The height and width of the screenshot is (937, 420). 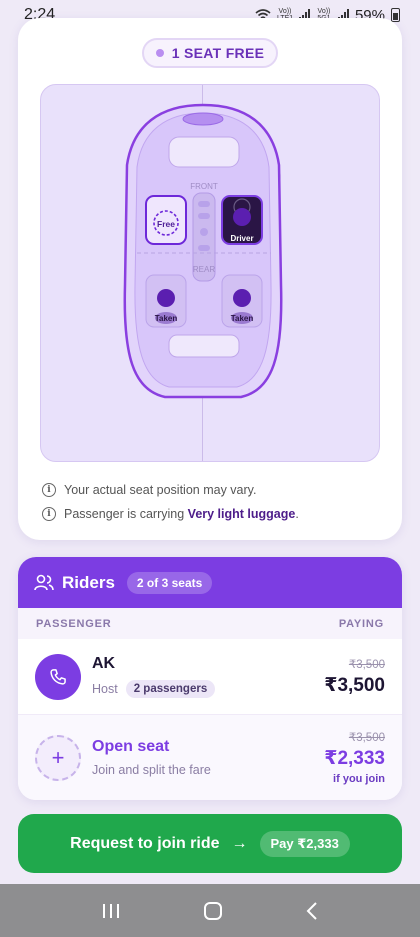 I want to click on seat-free: Free, so click(x=166, y=220).